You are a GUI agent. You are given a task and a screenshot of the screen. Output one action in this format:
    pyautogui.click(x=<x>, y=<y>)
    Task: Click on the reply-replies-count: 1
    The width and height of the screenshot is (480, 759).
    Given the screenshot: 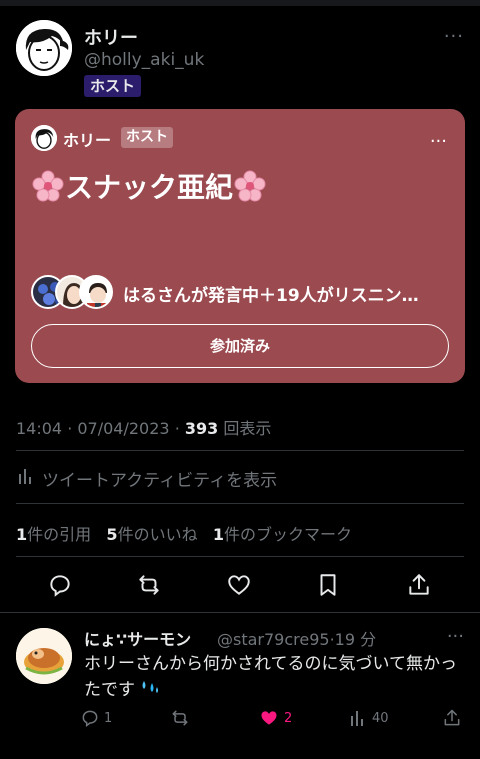 What is the action you would take?
    pyautogui.click(x=108, y=718)
    